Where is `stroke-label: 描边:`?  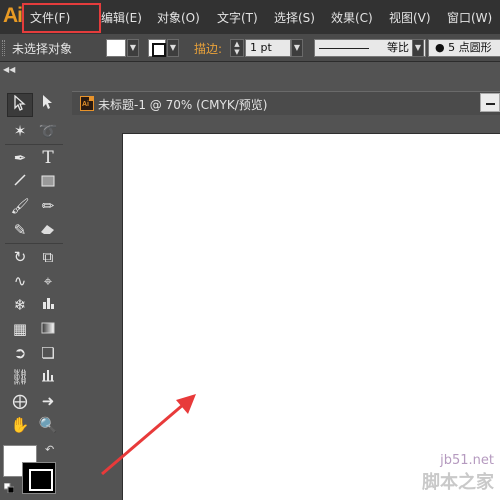
stroke-label: 描边: is located at coordinates (208, 48).